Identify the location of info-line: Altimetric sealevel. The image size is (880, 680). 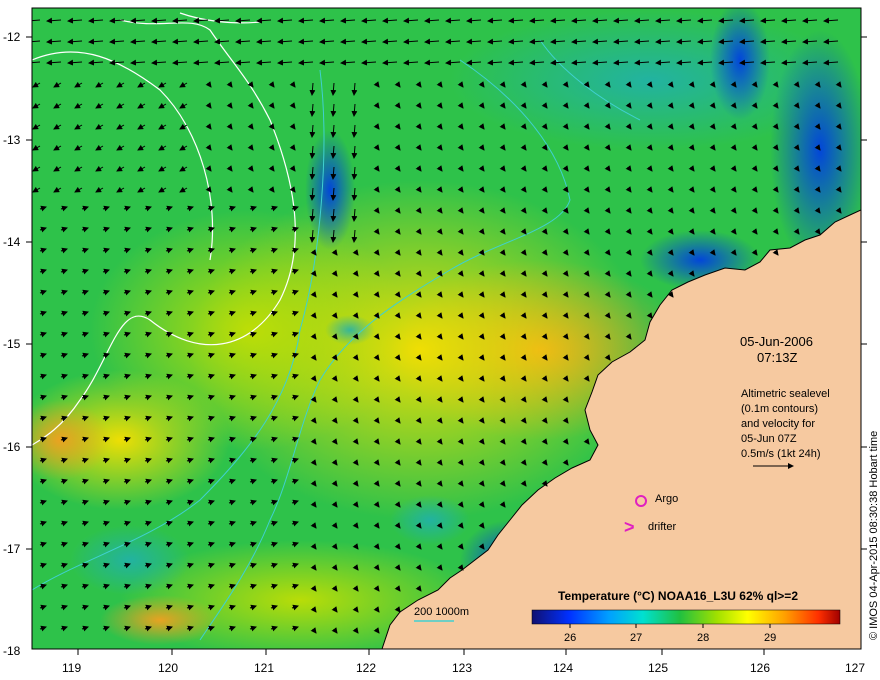
(785, 394).